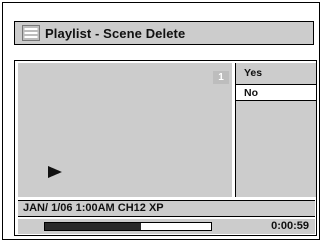  What do you see at coordinates (93, 208) in the screenshot?
I see `recording-info: JAN/ 1/06 1:00AM CH12 XP` at bounding box center [93, 208].